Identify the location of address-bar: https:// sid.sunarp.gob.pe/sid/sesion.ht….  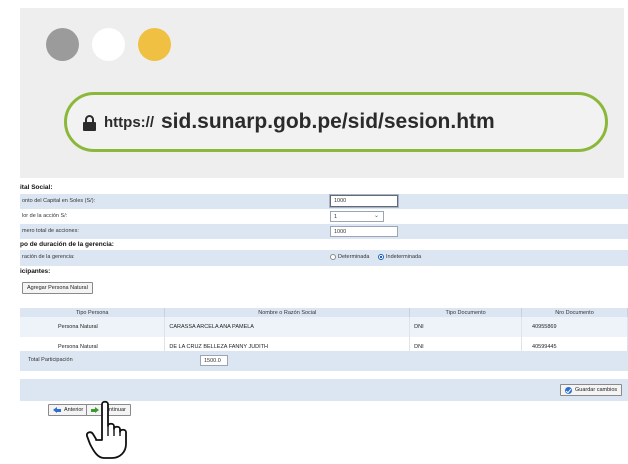
(336, 122).